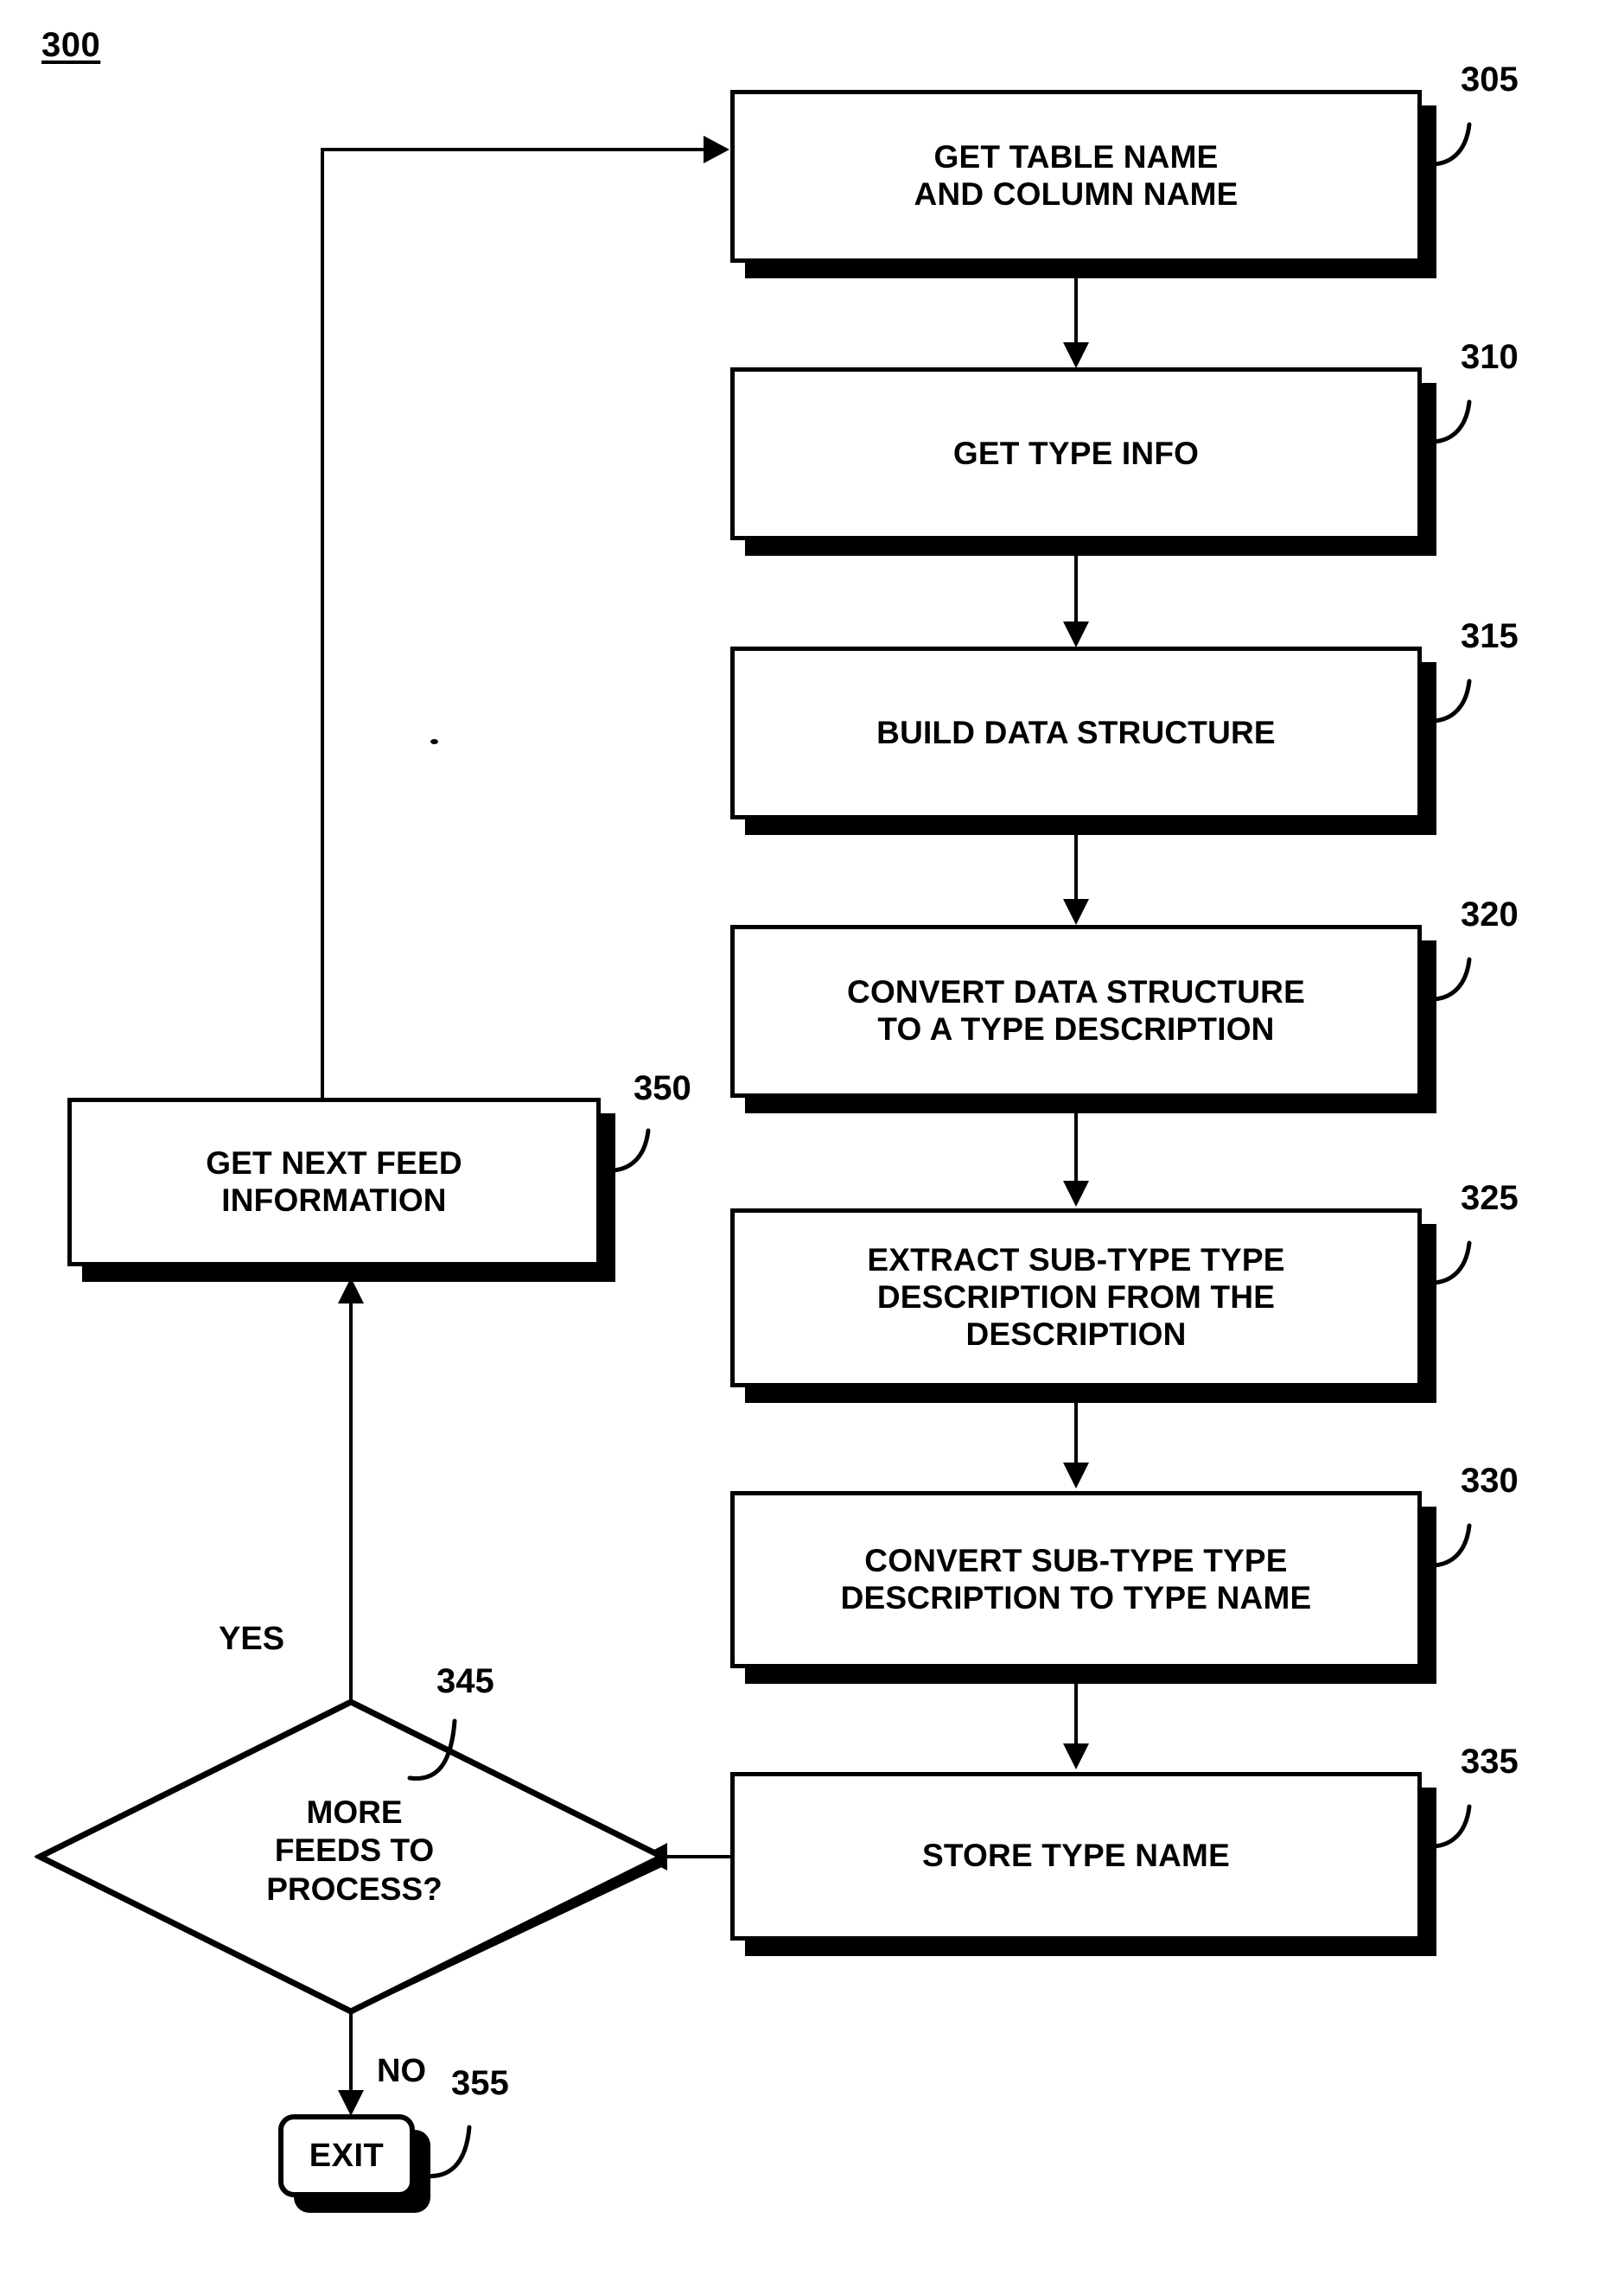 Image resolution: width=1624 pixels, height=2269 pixels. What do you see at coordinates (513, 149) in the screenshot?
I see `feedback-horizontal-line` at bounding box center [513, 149].